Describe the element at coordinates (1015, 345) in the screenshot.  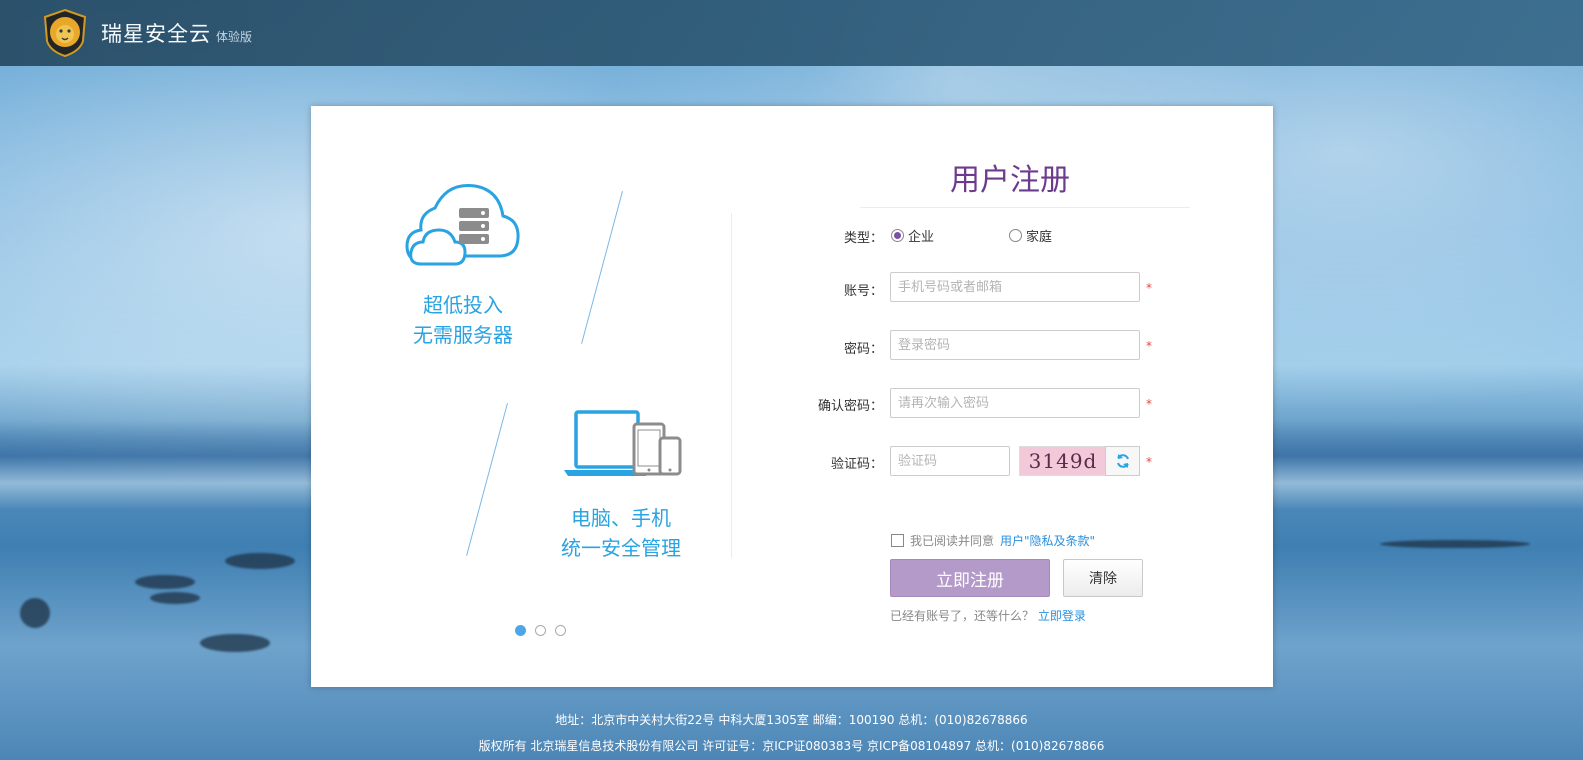
I see `password-input` at that location.